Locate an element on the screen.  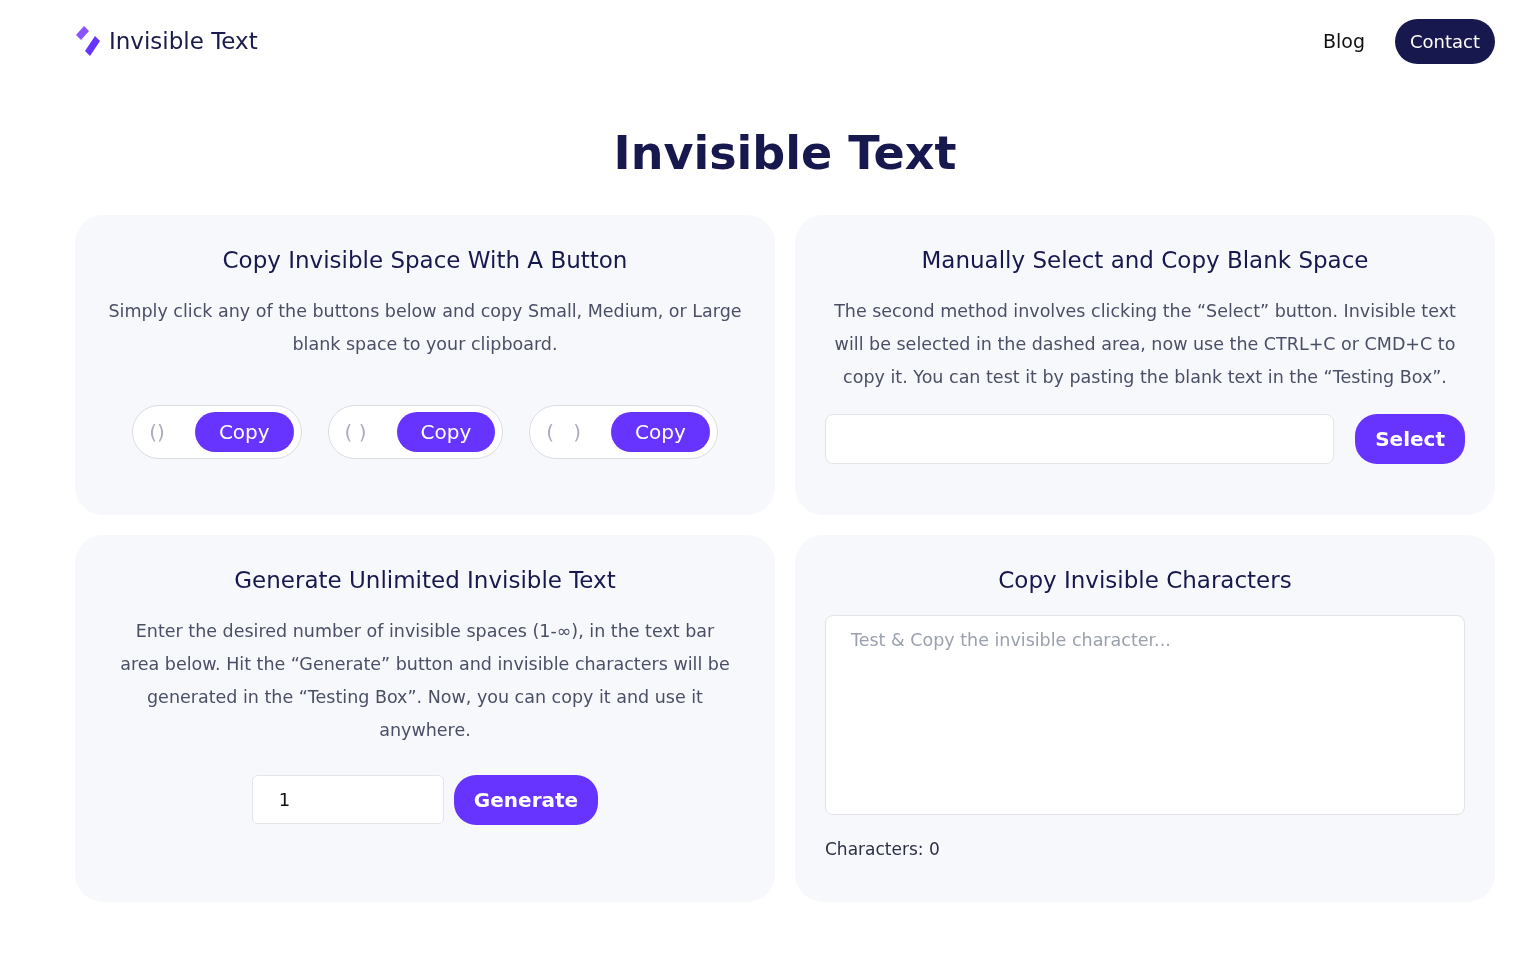
card-title: Generate Unlimited Invisible Text is located at coordinates (425, 580).